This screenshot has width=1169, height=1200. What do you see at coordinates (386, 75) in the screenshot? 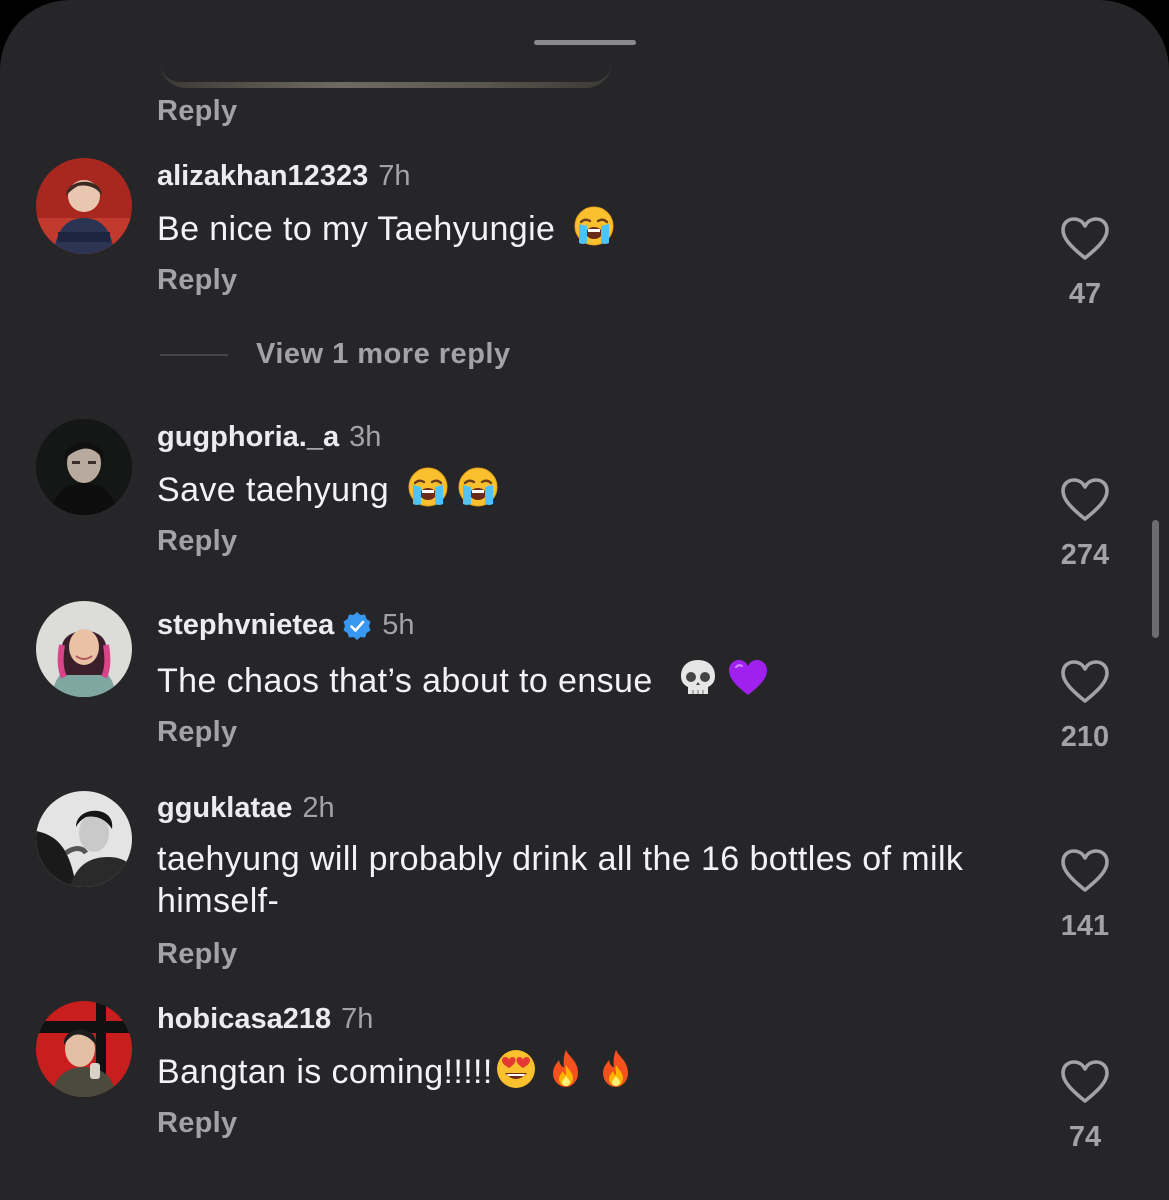
I see `previous-comment-media` at bounding box center [386, 75].